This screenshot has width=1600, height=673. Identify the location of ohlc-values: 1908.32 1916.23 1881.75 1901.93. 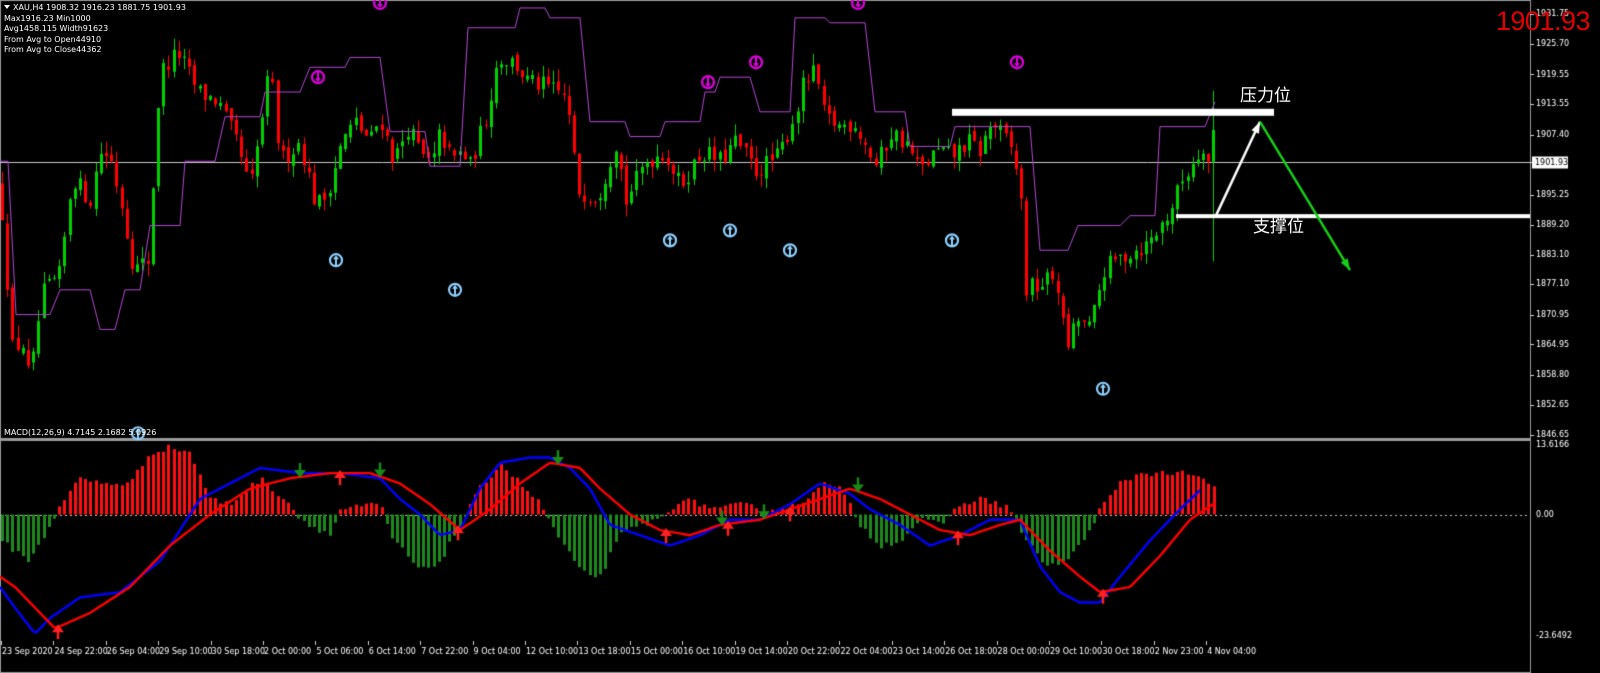
(116, 7).